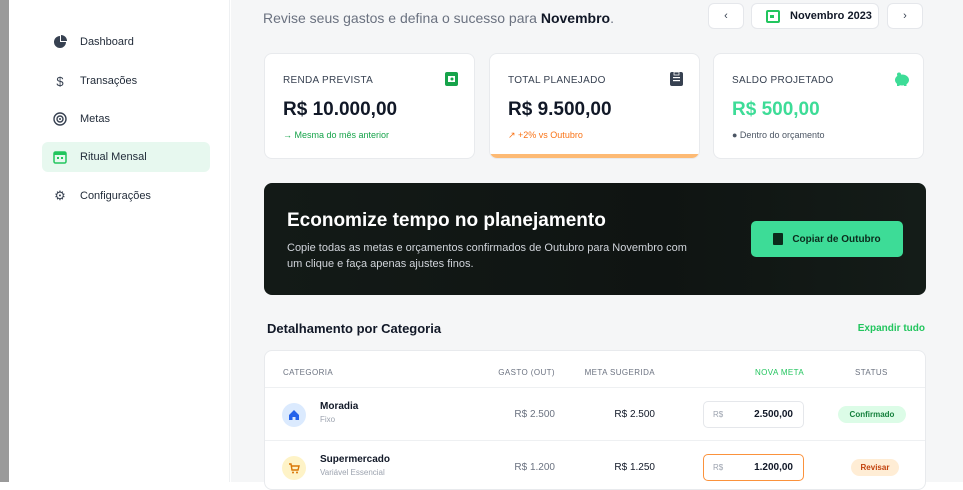  I want to click on piggy-bank-icon, so click(901, 79).